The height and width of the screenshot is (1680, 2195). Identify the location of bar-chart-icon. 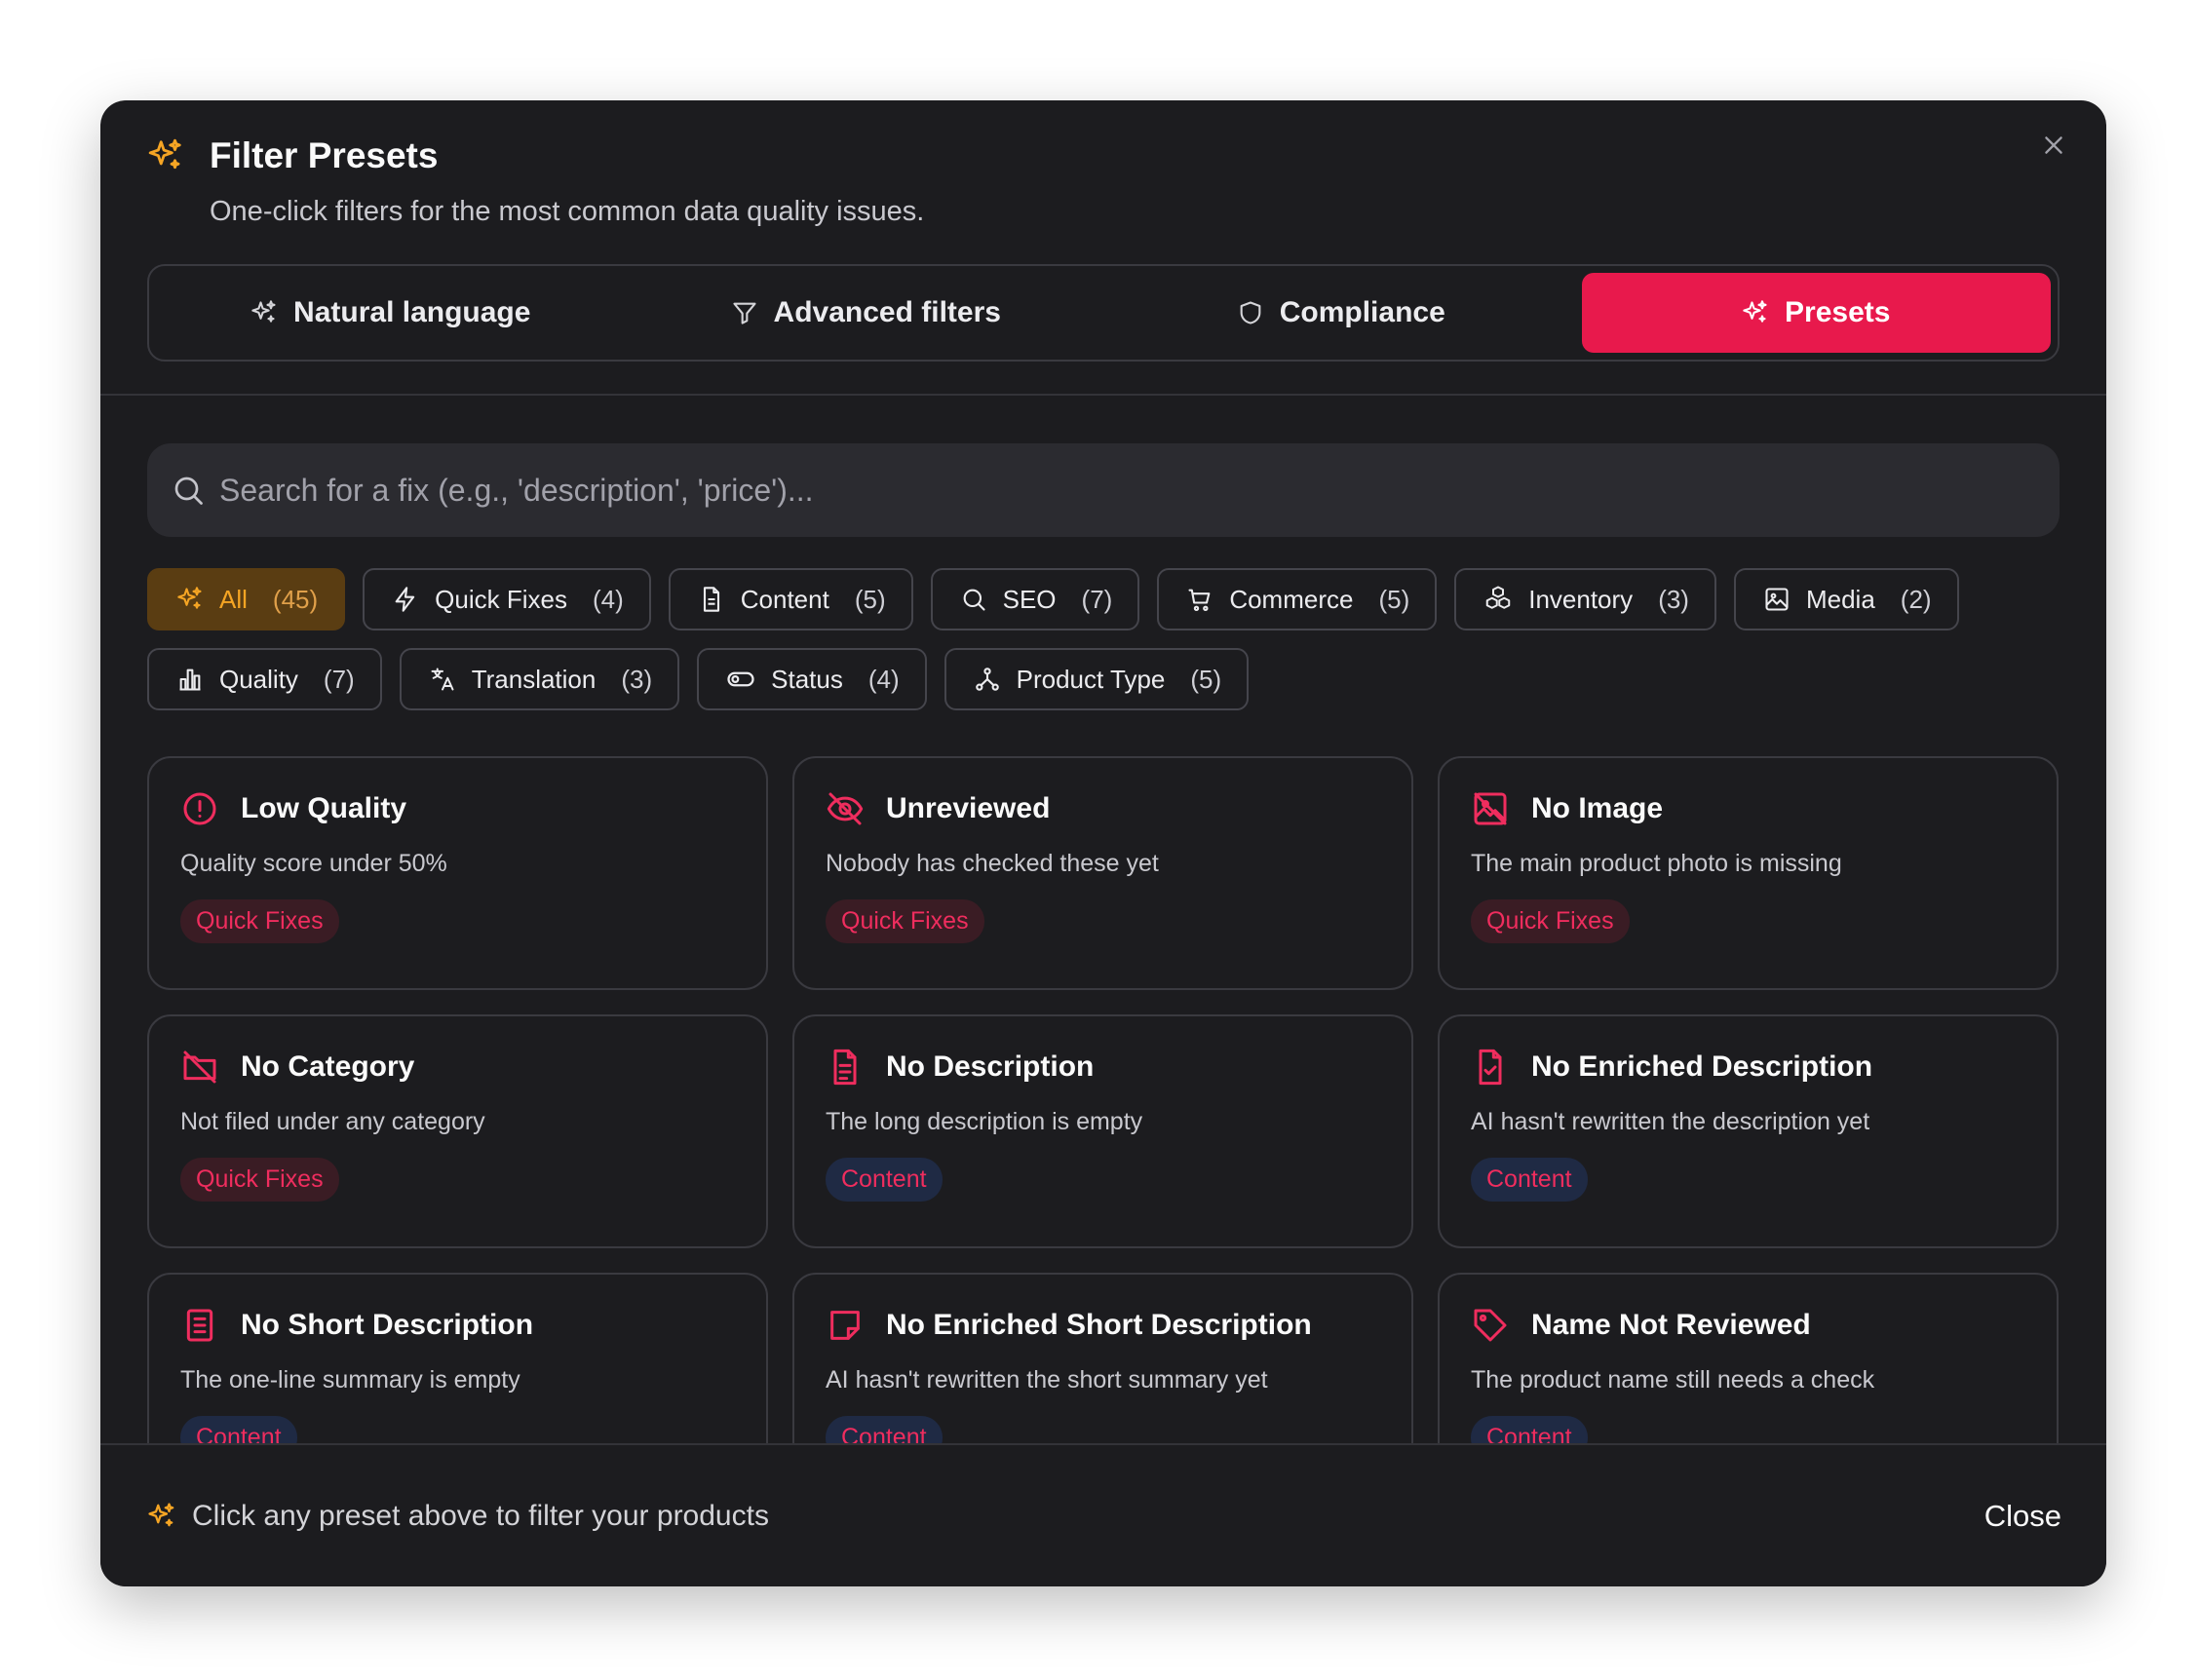
(190, 679).